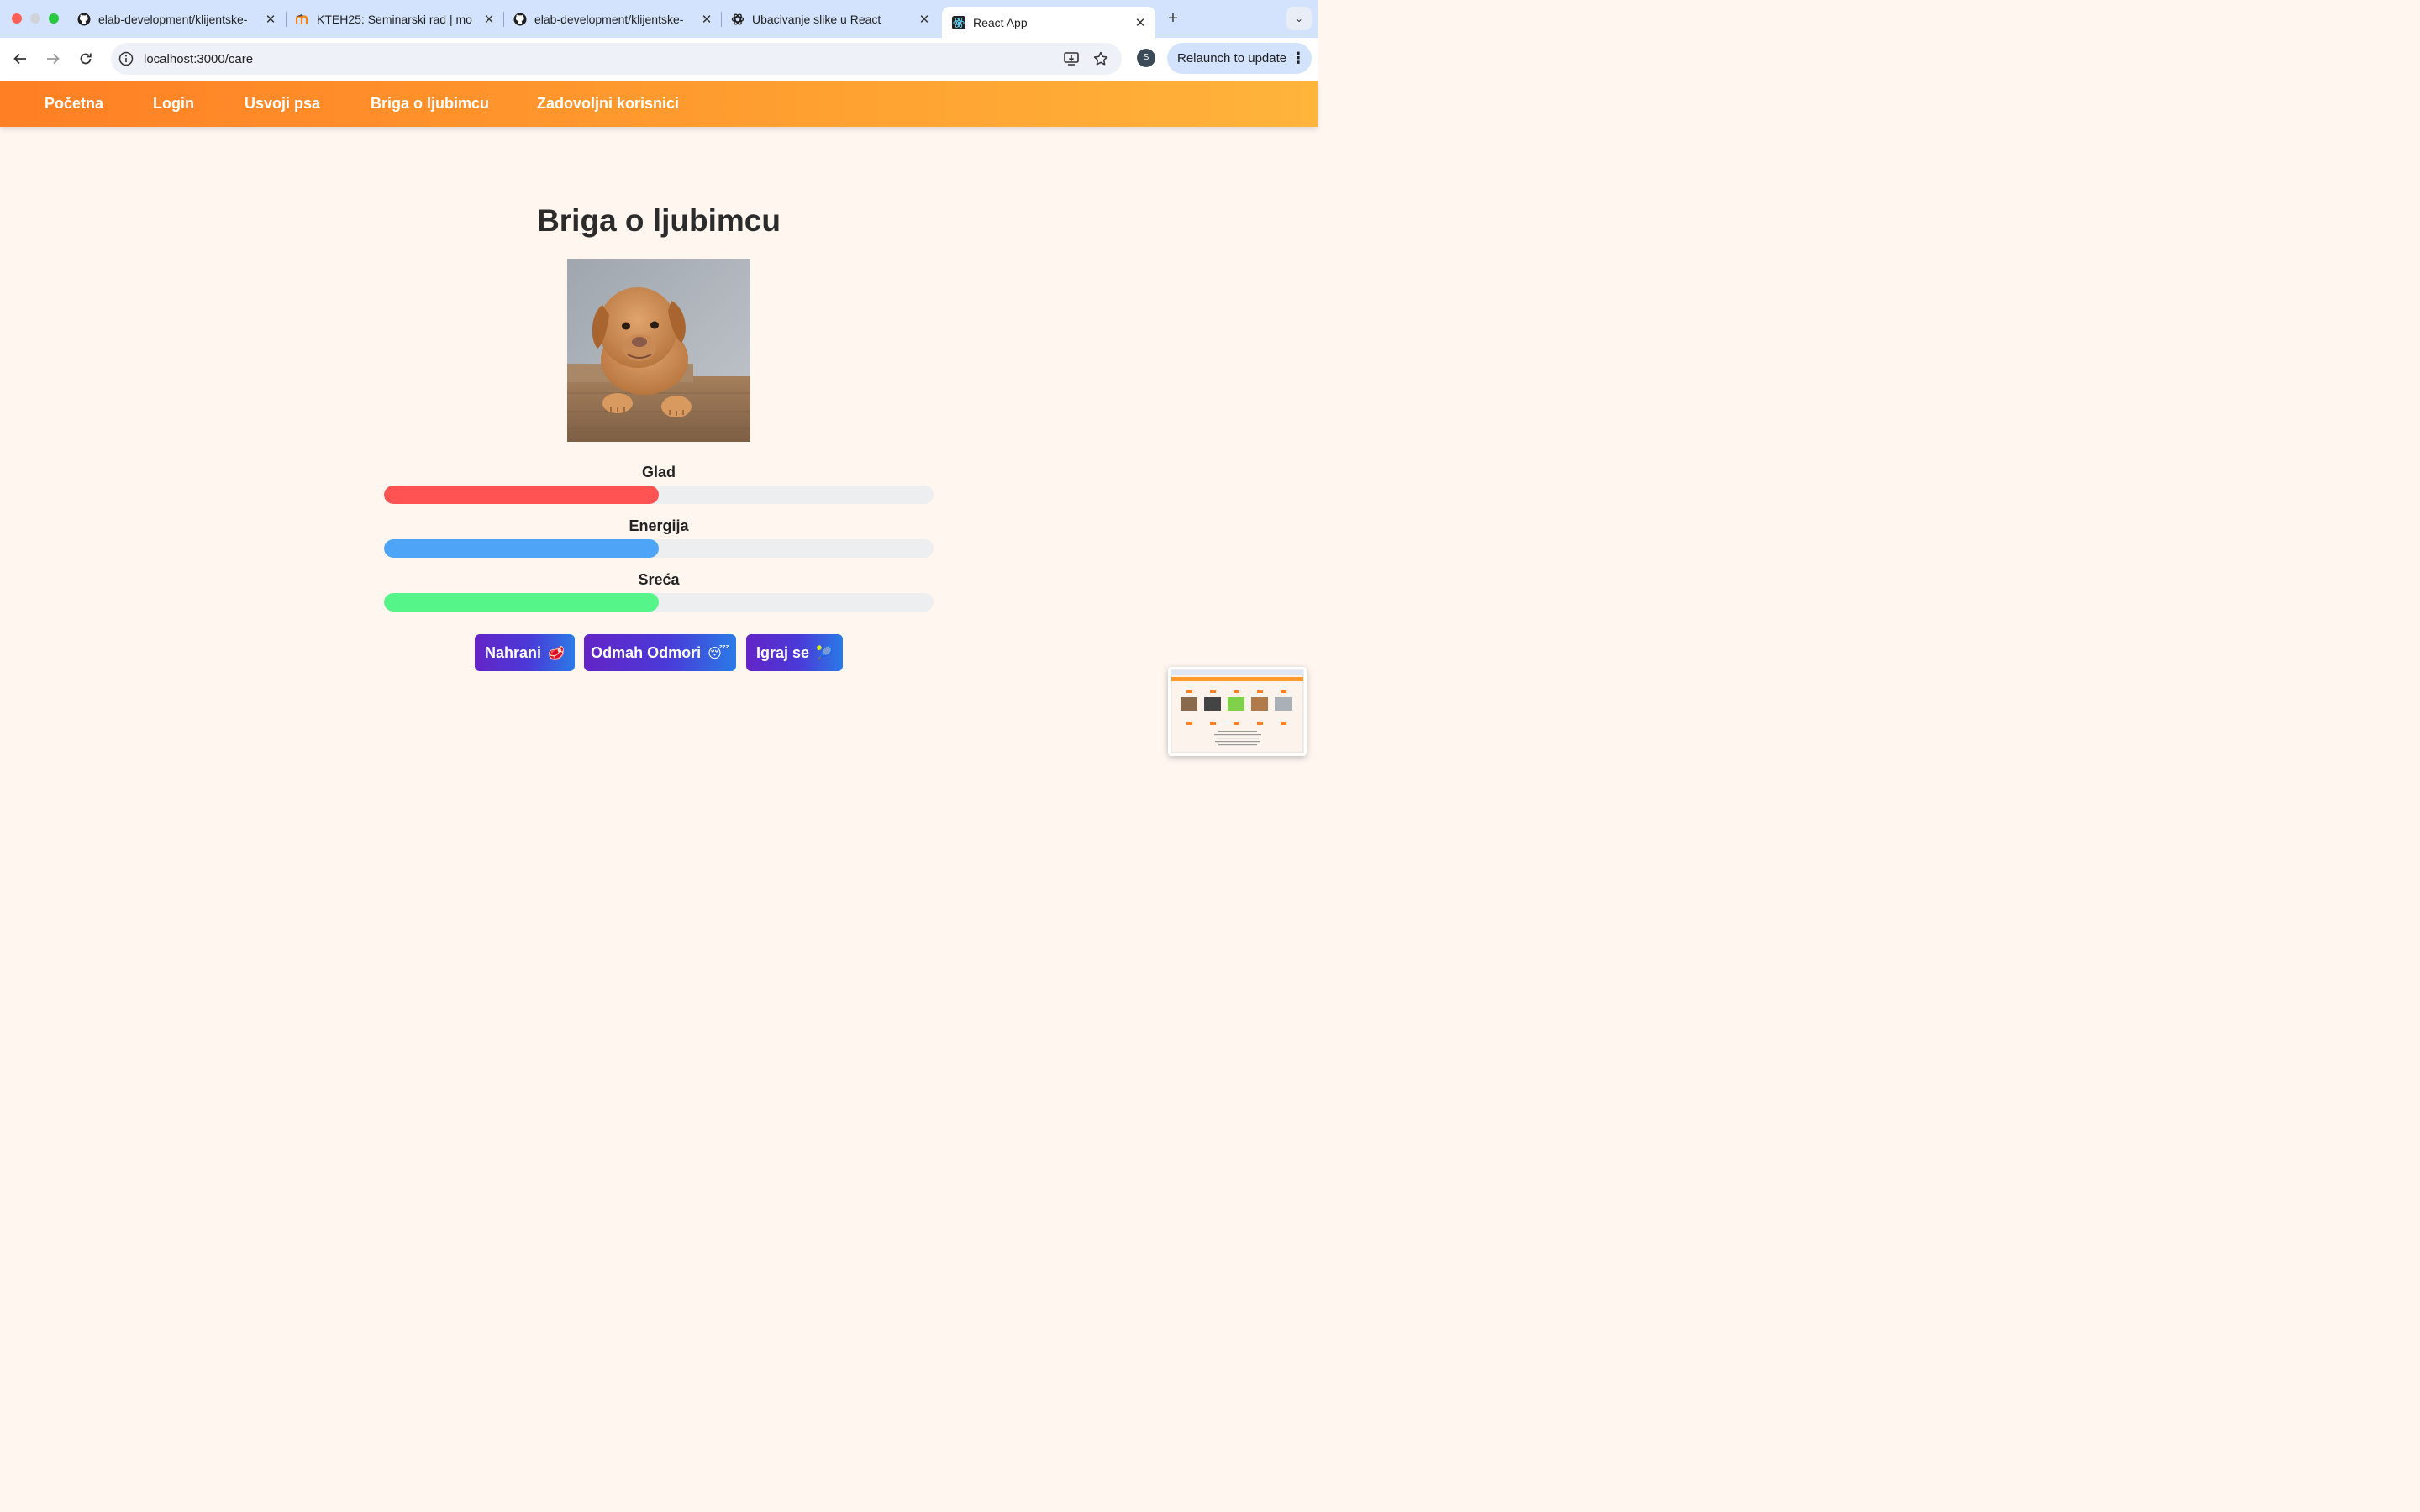 The image size is (2420, 1512). Describe the element at coordinates (1000, 22) in the screenshot. I see `tab-title: React App` at that location.